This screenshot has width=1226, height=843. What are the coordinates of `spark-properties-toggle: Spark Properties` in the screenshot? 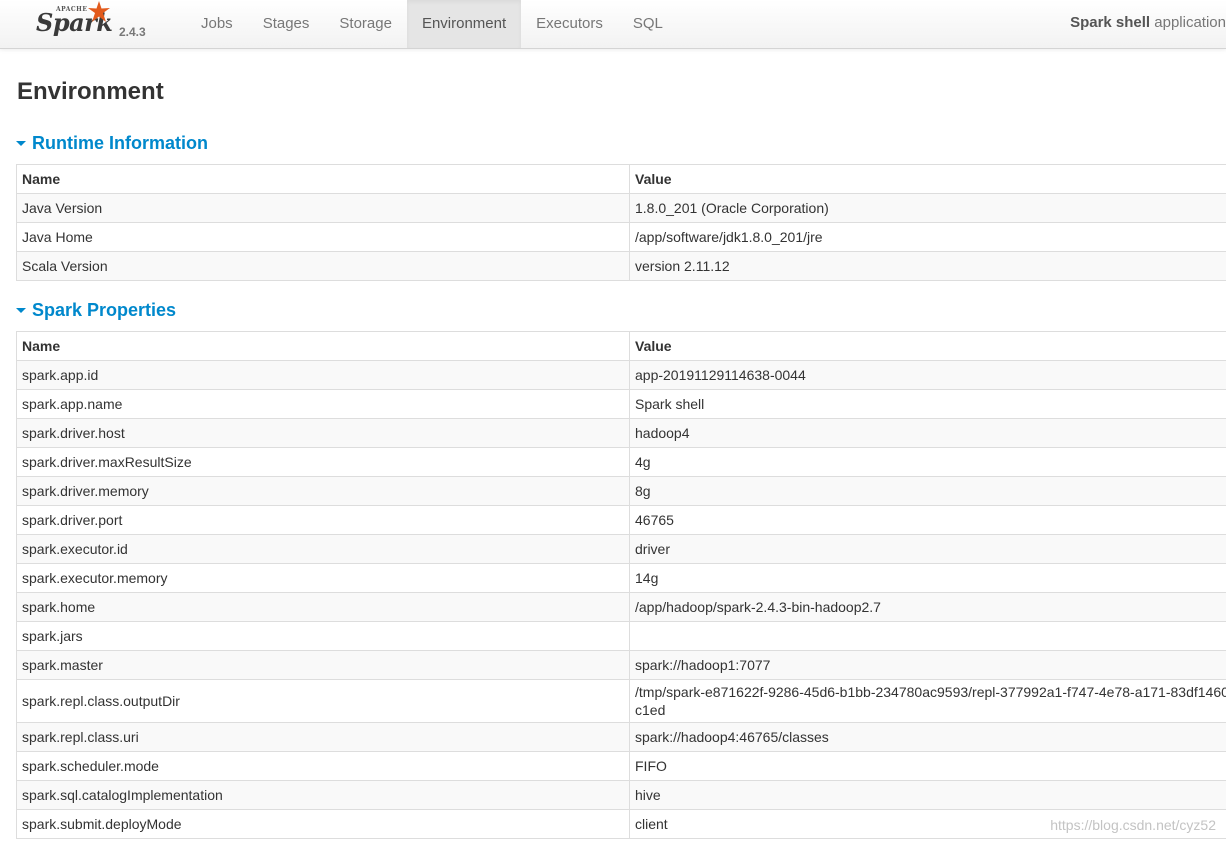 It's located at (96, 310).